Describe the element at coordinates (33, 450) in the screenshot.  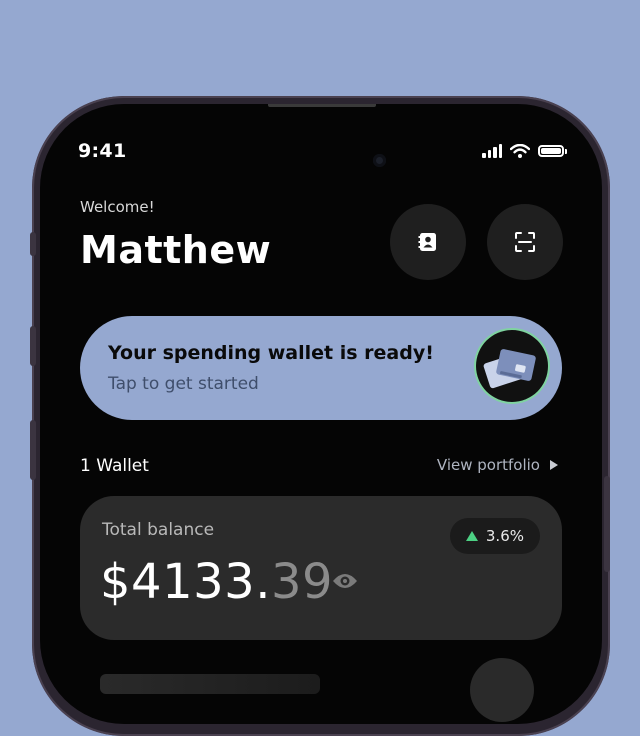
I see `volume-down-button` at that location.